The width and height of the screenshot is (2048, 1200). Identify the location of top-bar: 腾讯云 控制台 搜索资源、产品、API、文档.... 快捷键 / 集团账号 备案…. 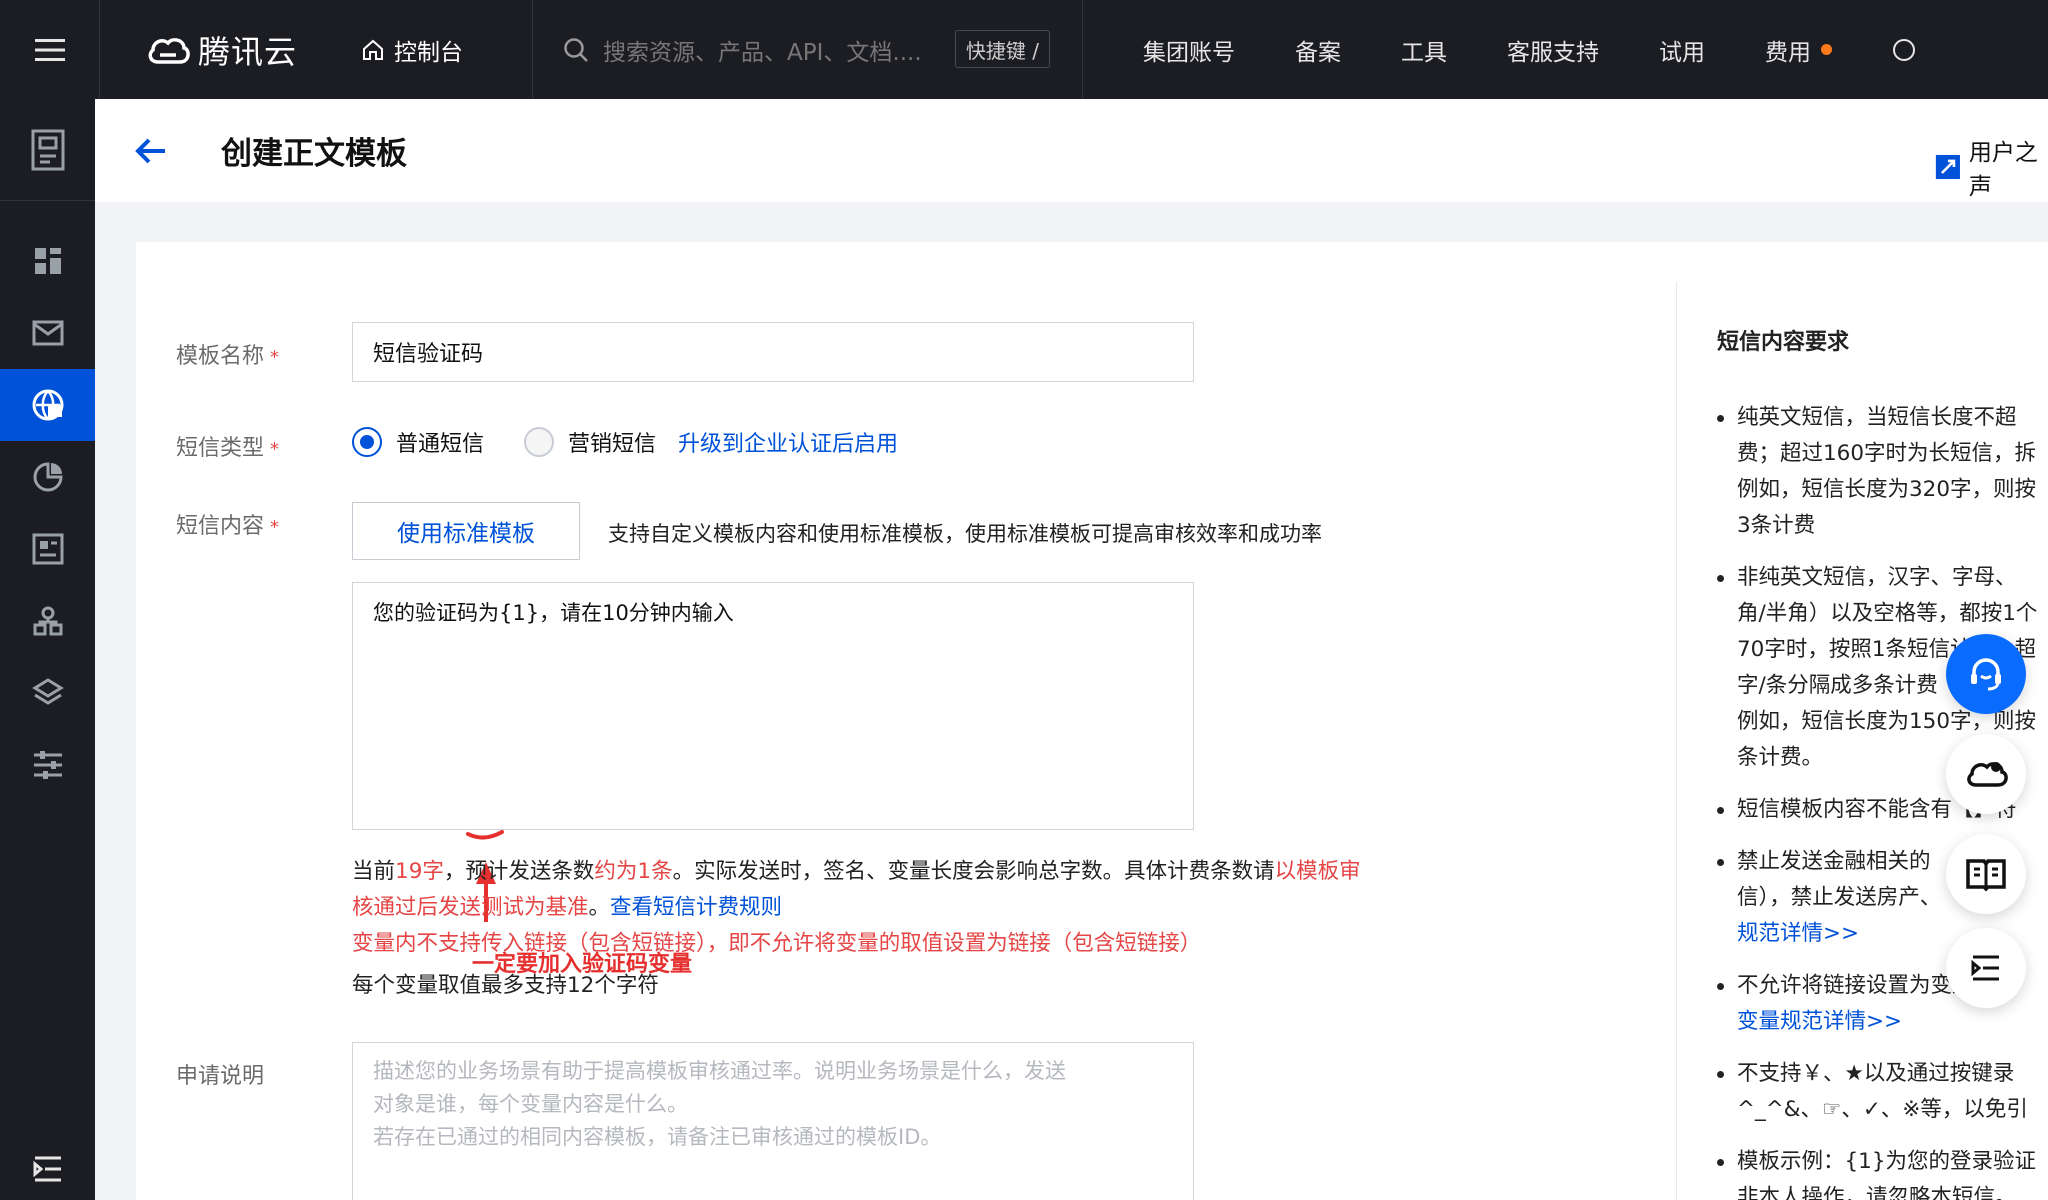
(1024, 49).